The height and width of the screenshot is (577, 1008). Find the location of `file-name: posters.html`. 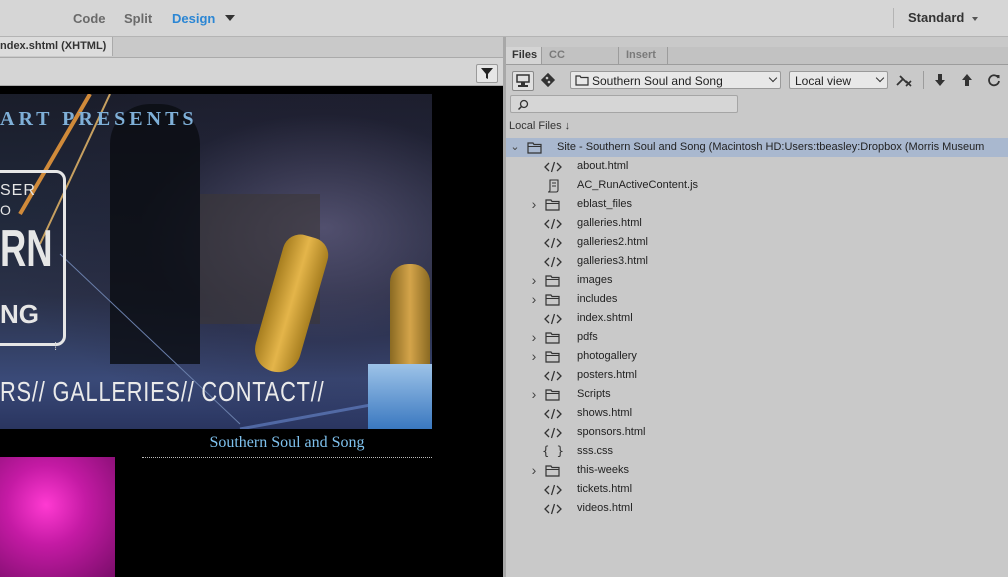

file-name: posters.html is located at coordinates (607, 375).